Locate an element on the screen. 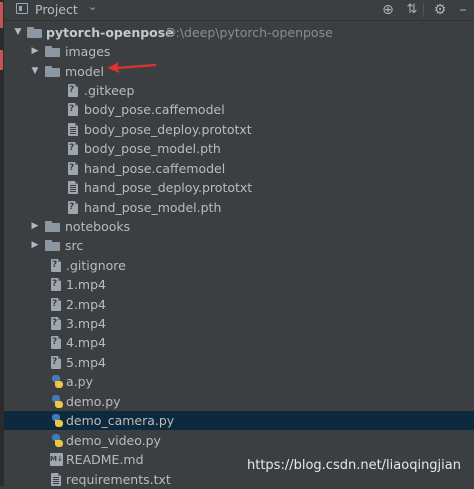 This screenshot has height=489, width=474. tree-item-src: ▶ src is located at coordinates (239, 245).